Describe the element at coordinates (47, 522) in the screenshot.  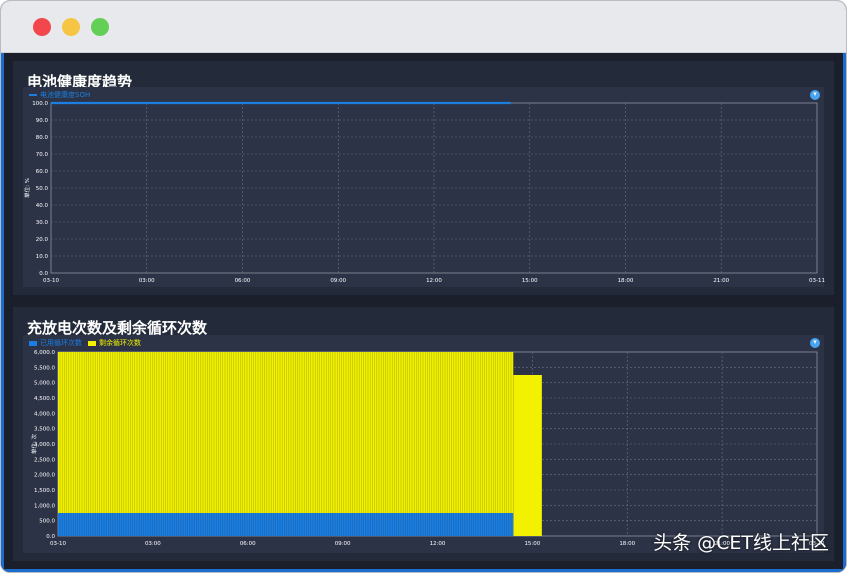
I see `y-tick-label: 500.0` at that location.